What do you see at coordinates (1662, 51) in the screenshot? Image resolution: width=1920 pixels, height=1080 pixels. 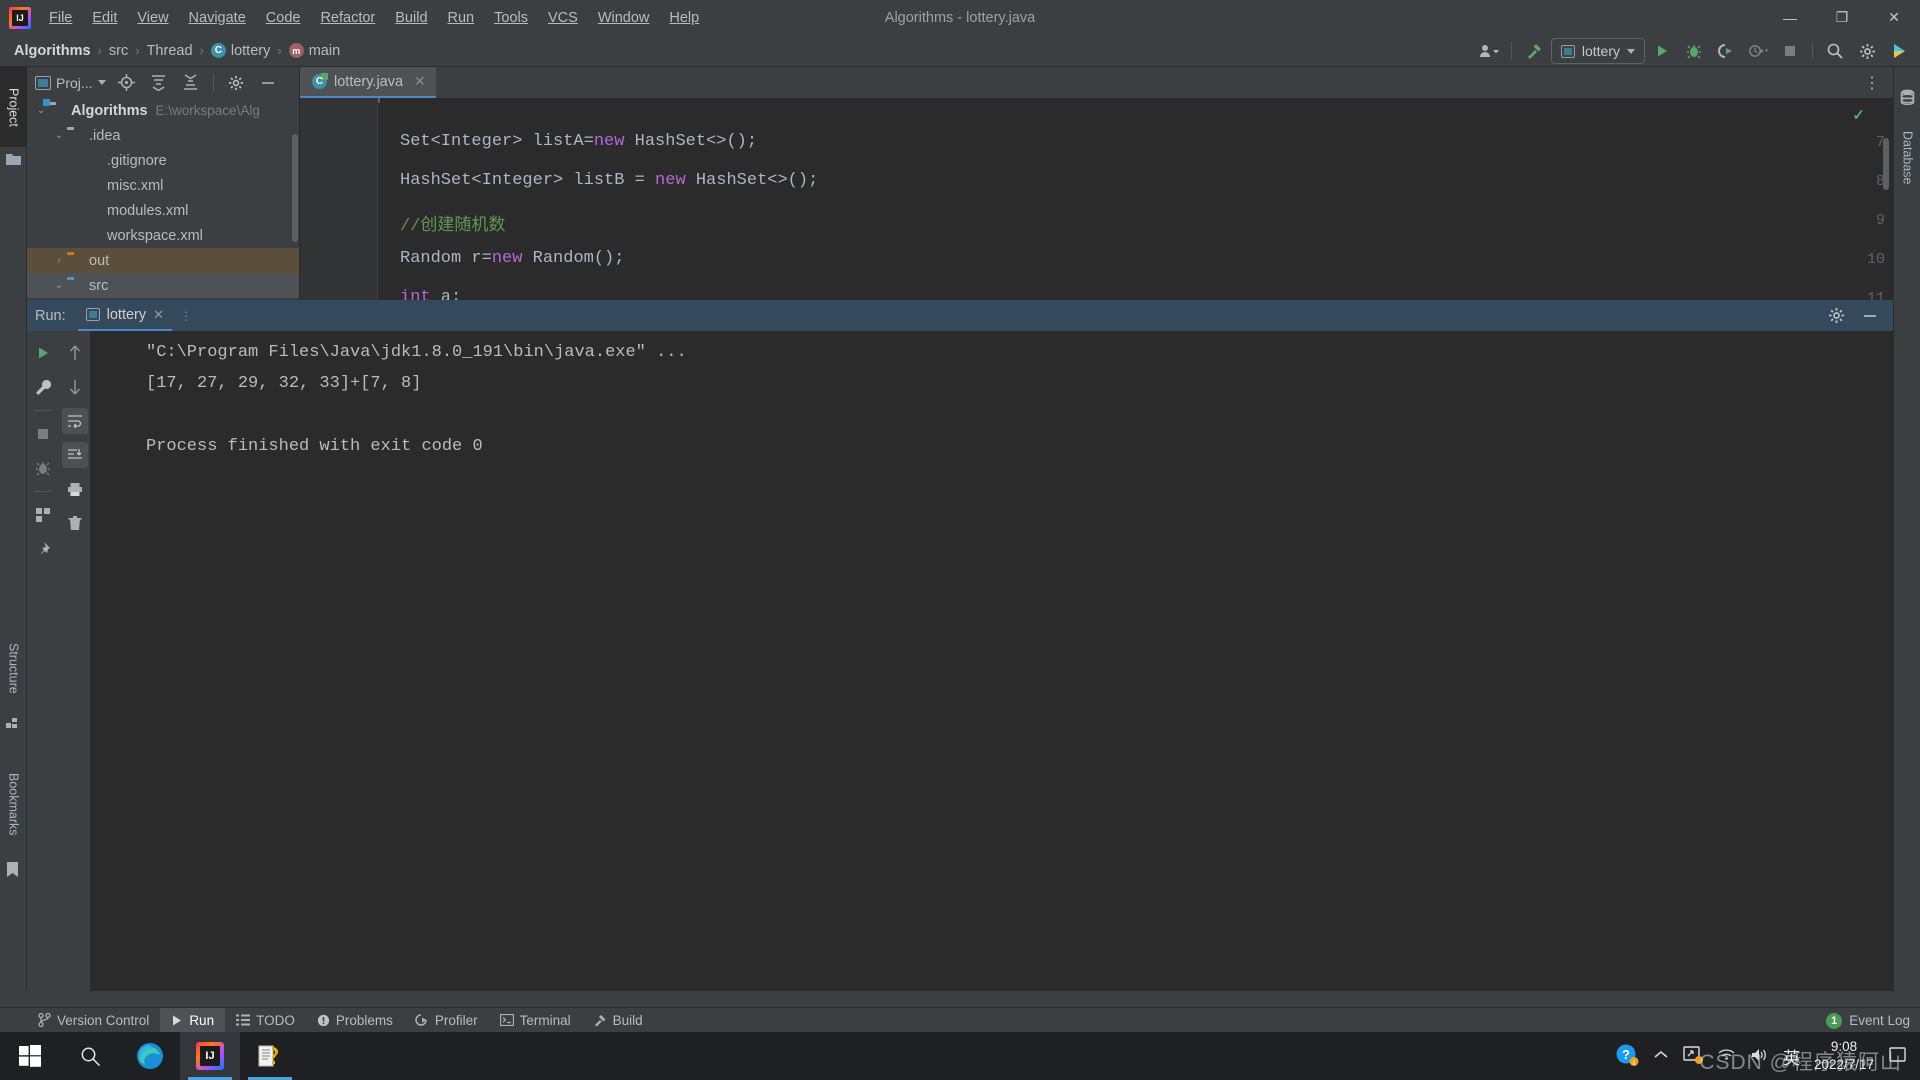 I see `run-icon` at bounding box center [1662, 51].